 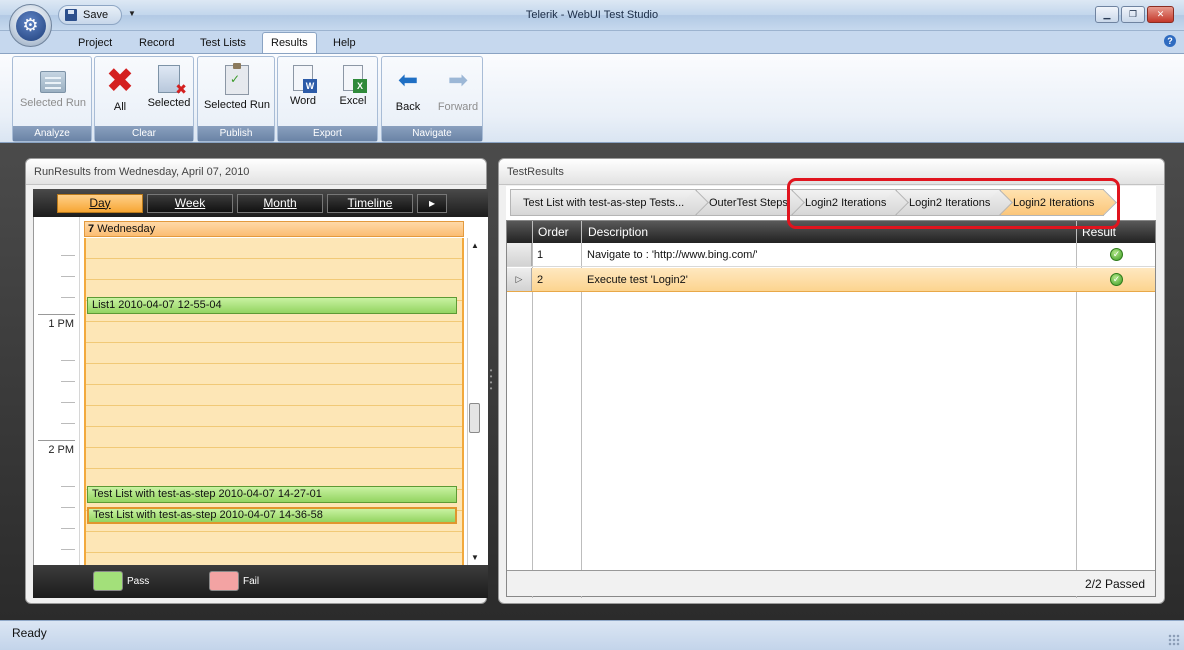 I want to click on scrollbar-thumb, so click(x=474, y=418).